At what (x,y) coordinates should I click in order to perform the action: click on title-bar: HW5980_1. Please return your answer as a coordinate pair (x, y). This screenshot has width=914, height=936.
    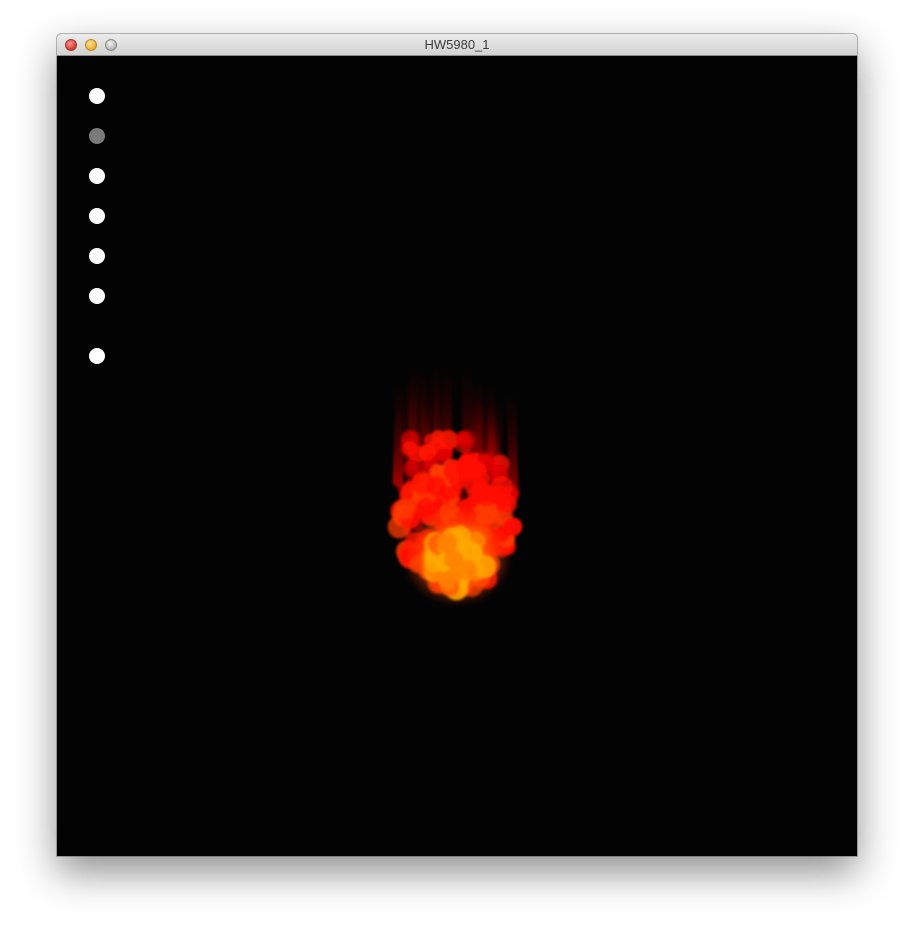
    Looking at the image, I should click on (457, 45).